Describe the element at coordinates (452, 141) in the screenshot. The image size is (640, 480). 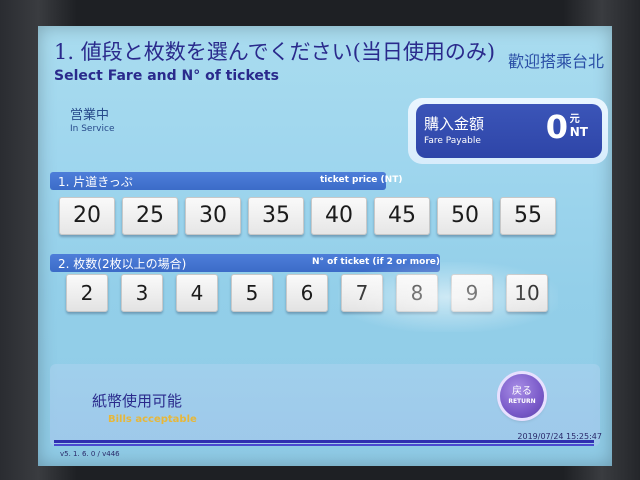
I see `fare-label-en: Fare Payable` at that location.